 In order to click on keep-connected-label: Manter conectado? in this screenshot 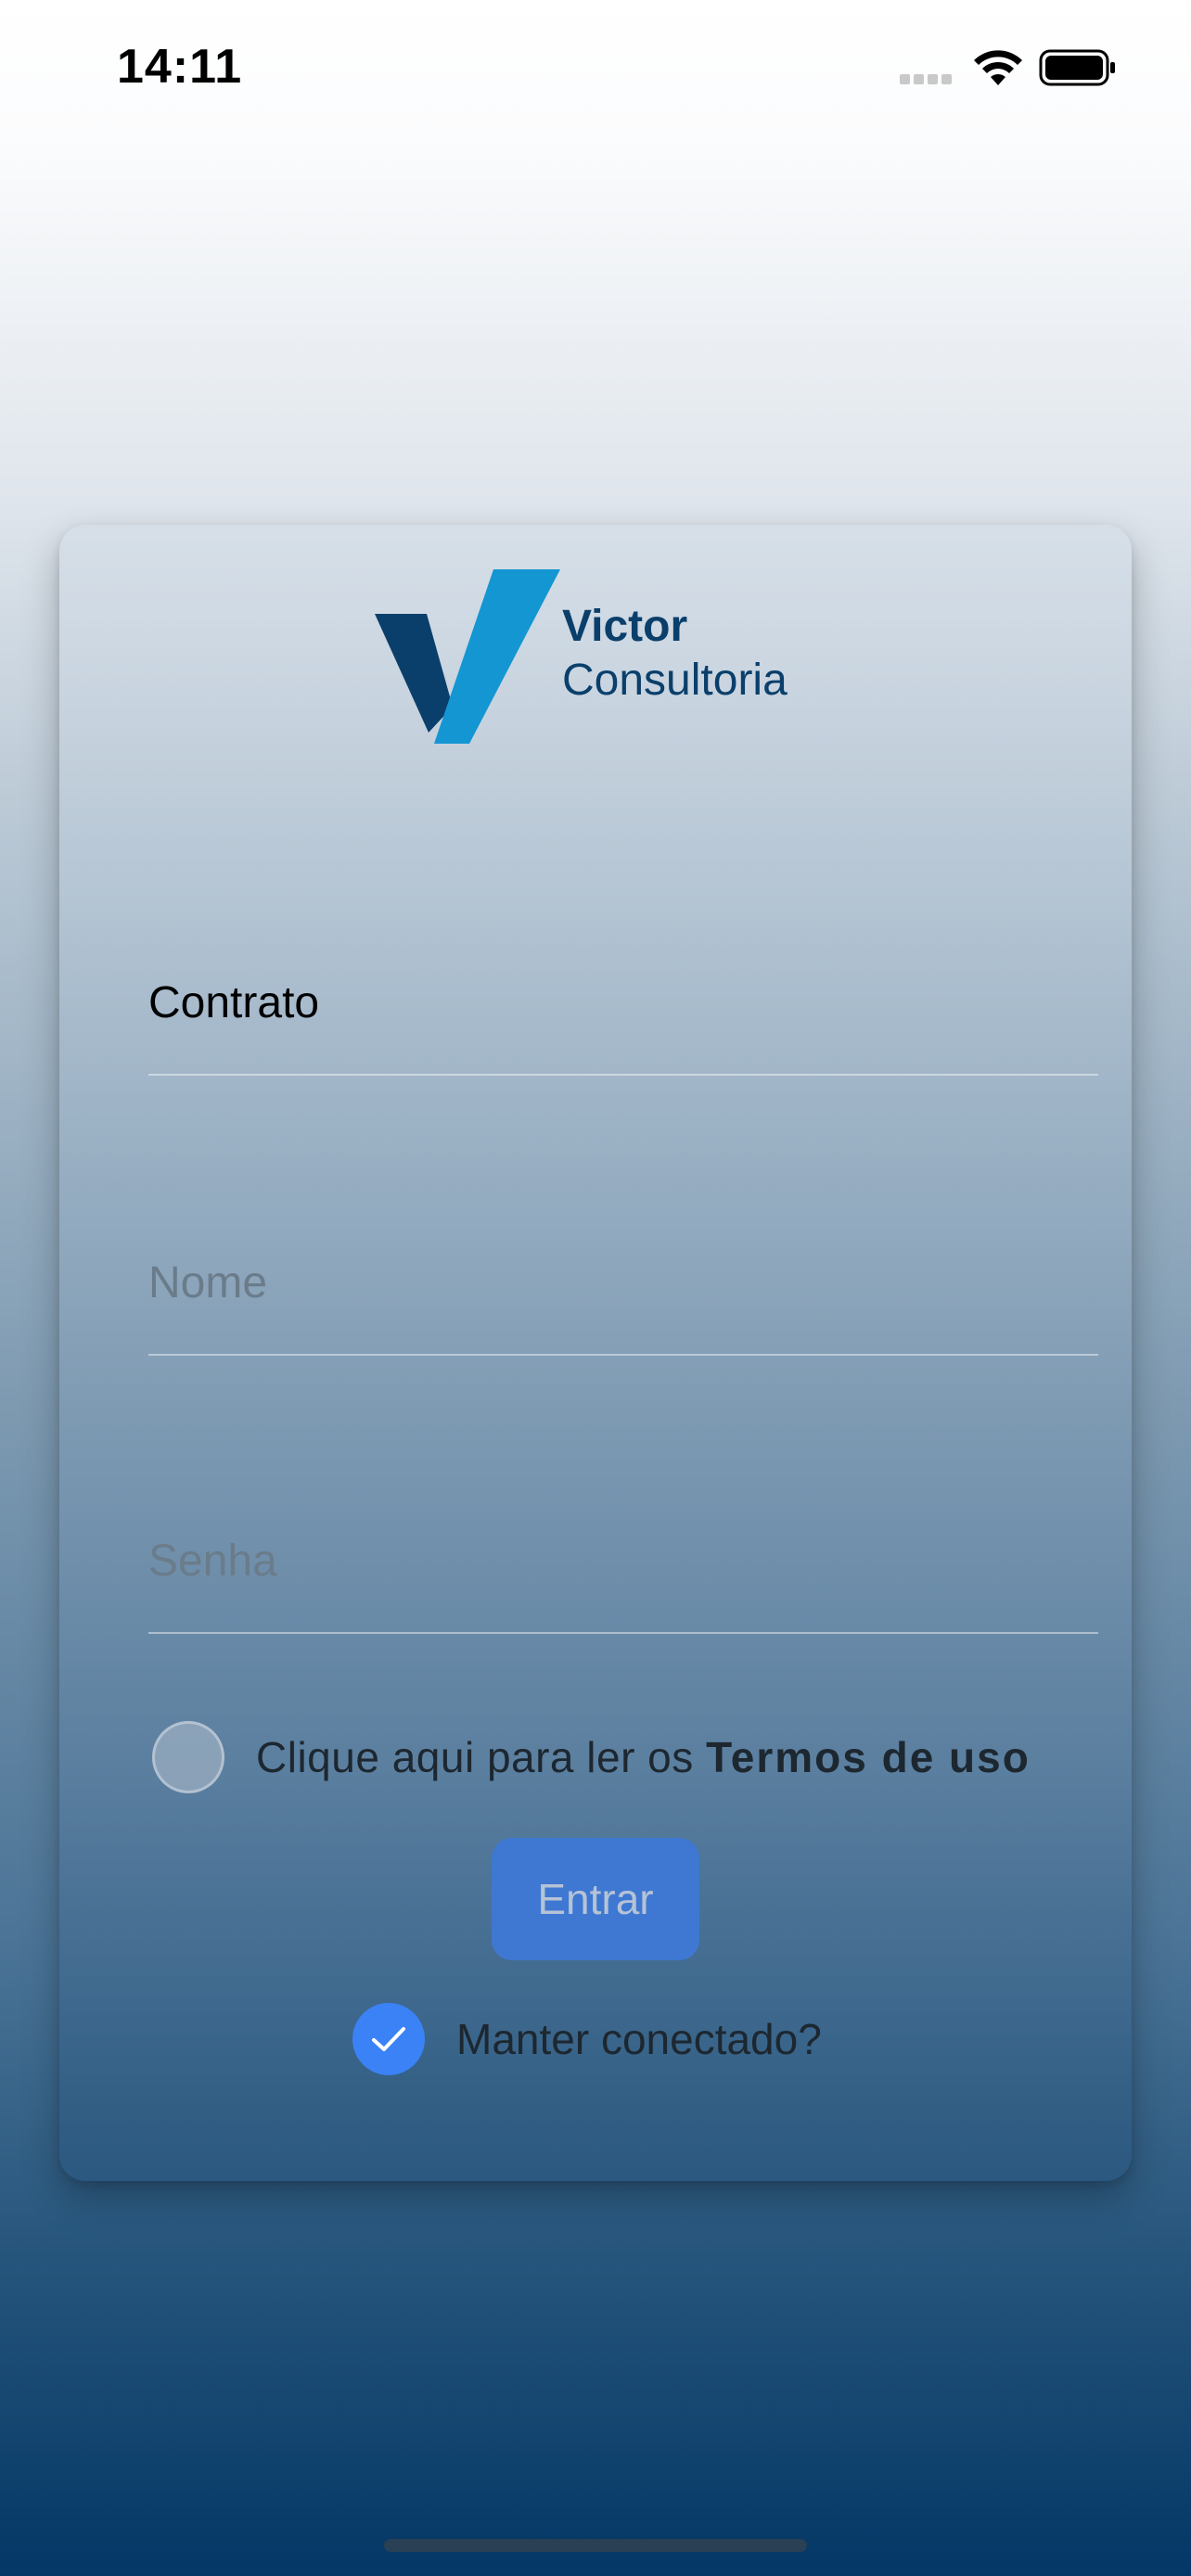, I will do `click(639, 2039)`.